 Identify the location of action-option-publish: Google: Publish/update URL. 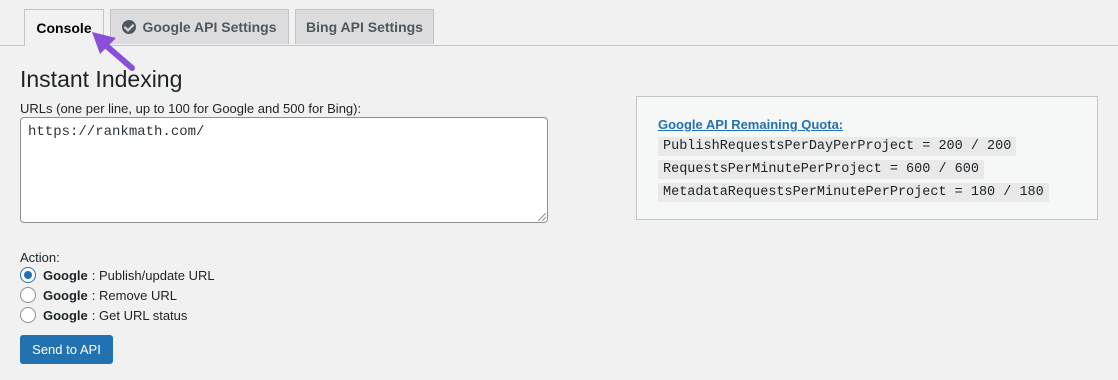
(117, 275).